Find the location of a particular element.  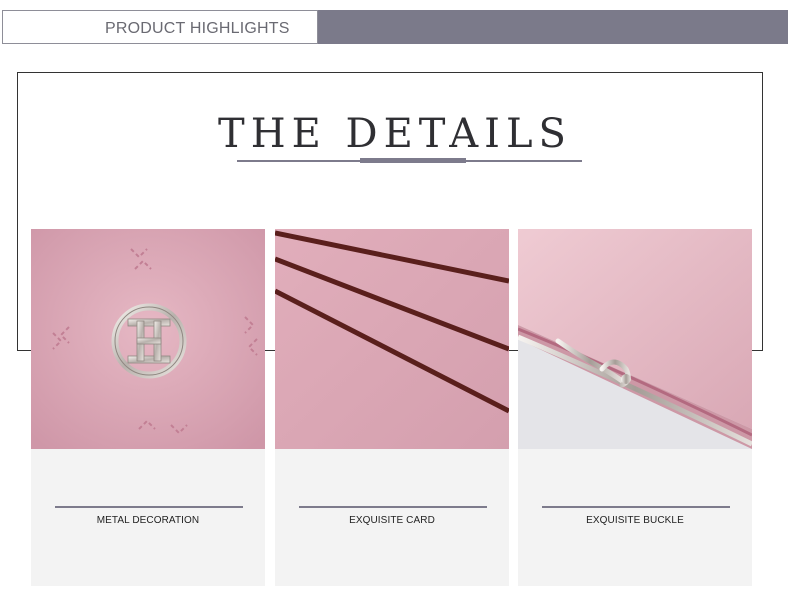

banner-label-box: PRODUCT HIGHLIGHTS is located at coordinates (160, 27).